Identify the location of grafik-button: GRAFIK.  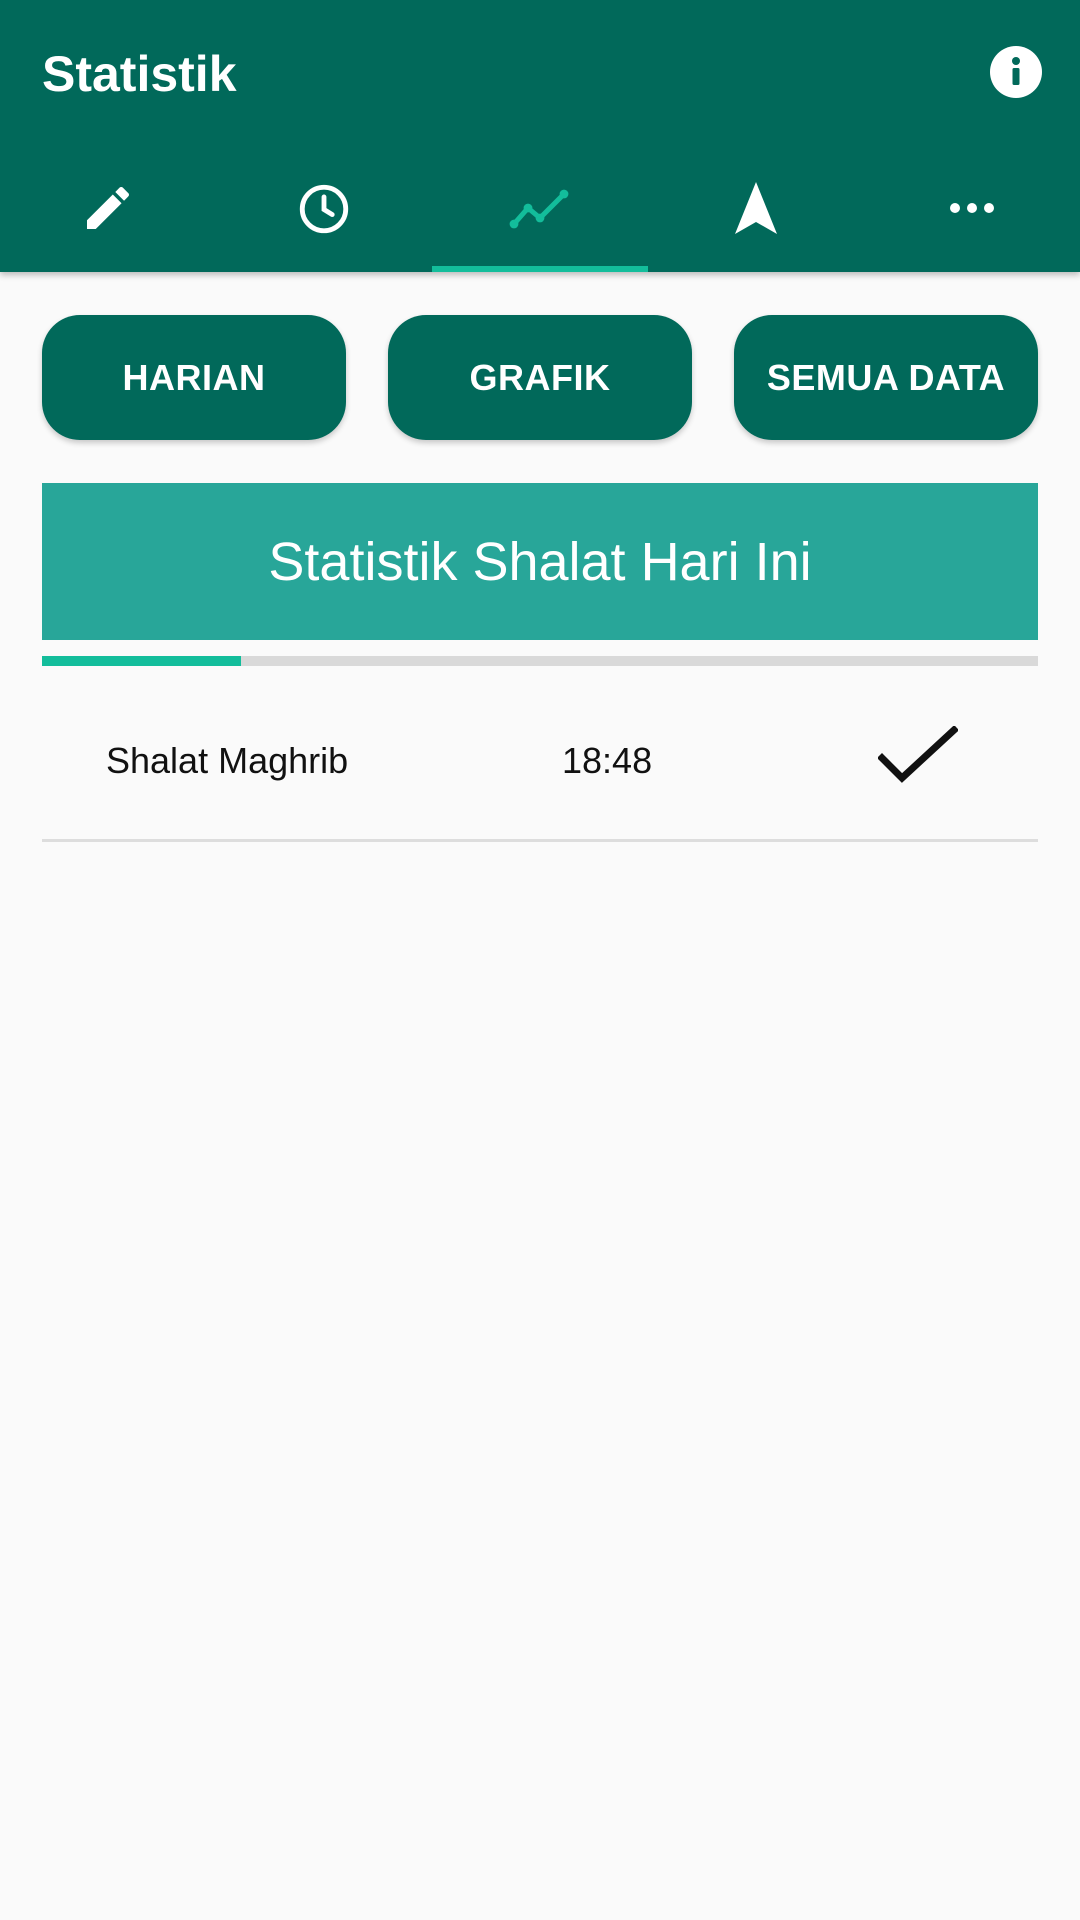
(540, 377).